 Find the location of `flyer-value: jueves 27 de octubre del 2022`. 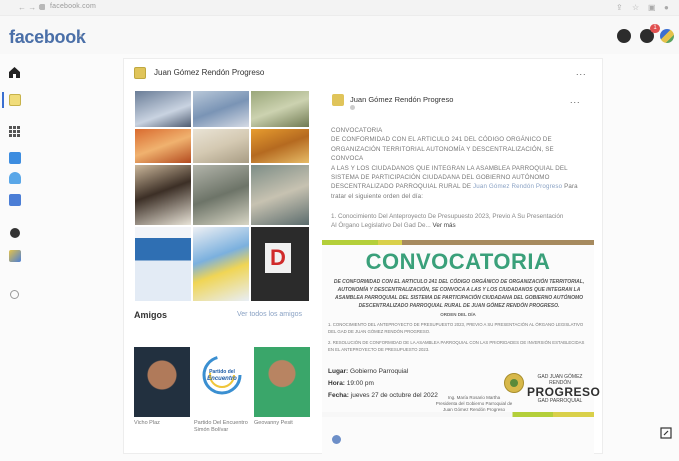

flyer-value: jueves 27 de octubre del 2022 is located at coordinates (394, 395).